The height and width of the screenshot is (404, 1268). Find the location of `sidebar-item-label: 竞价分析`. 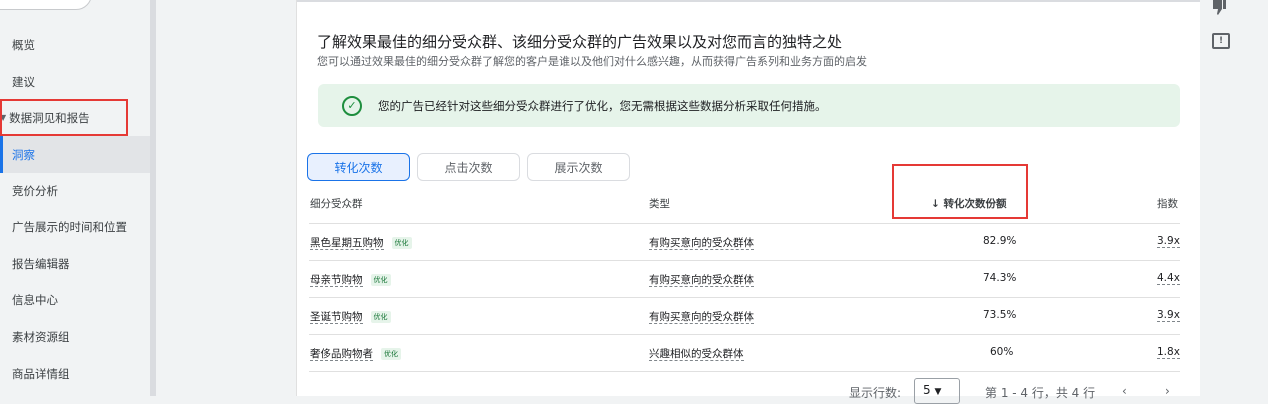

sidebar-item-label: 竞价分析 is located at coordinates (35, 190).